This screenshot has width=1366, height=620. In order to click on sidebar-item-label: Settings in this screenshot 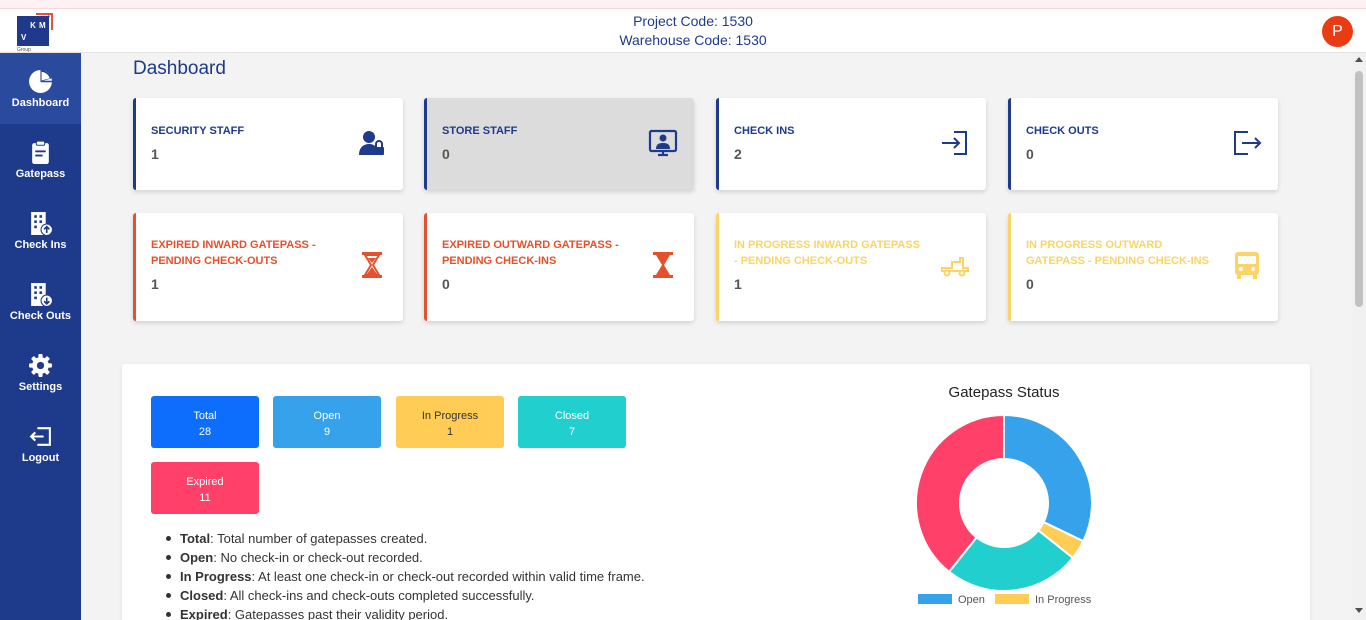, I will do `click(40, 387)`.